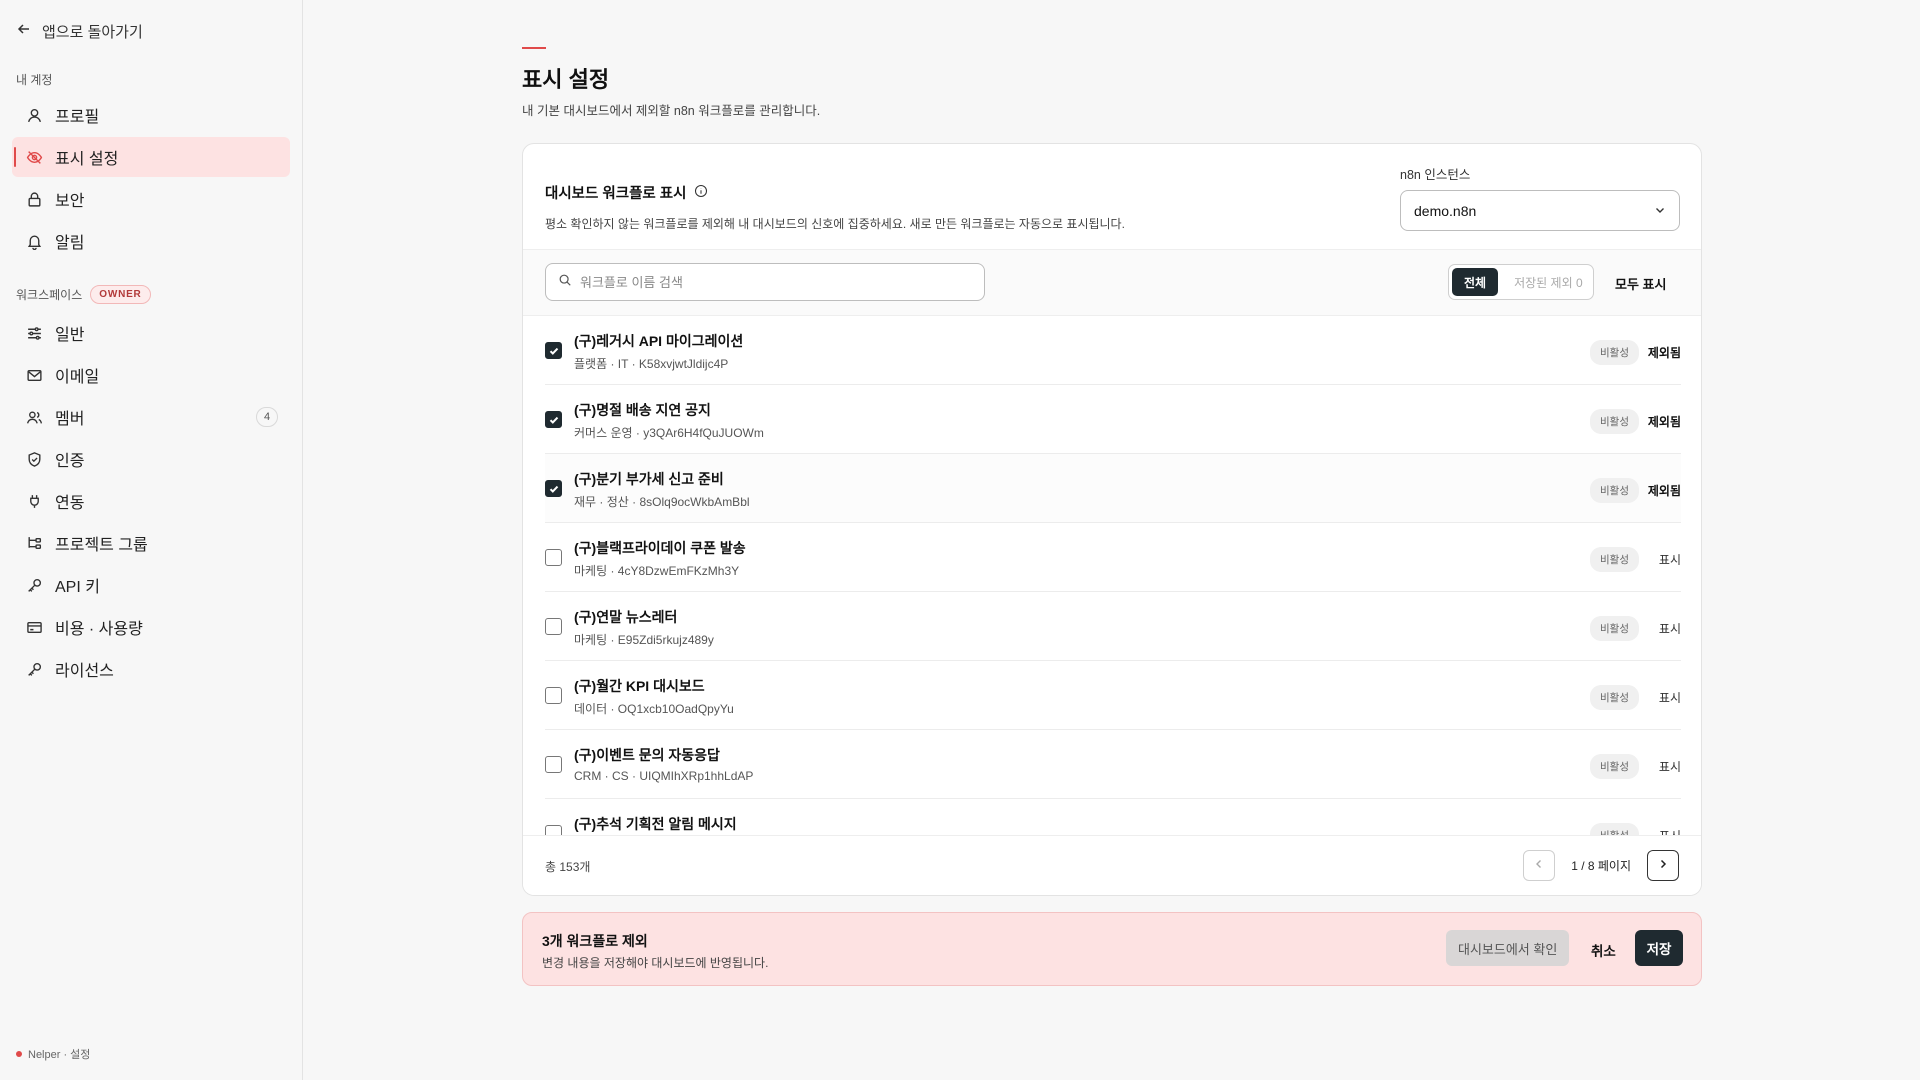 This screenshot has width=1920, height=1080. I want to click on tree-icon, so click(34, 543).